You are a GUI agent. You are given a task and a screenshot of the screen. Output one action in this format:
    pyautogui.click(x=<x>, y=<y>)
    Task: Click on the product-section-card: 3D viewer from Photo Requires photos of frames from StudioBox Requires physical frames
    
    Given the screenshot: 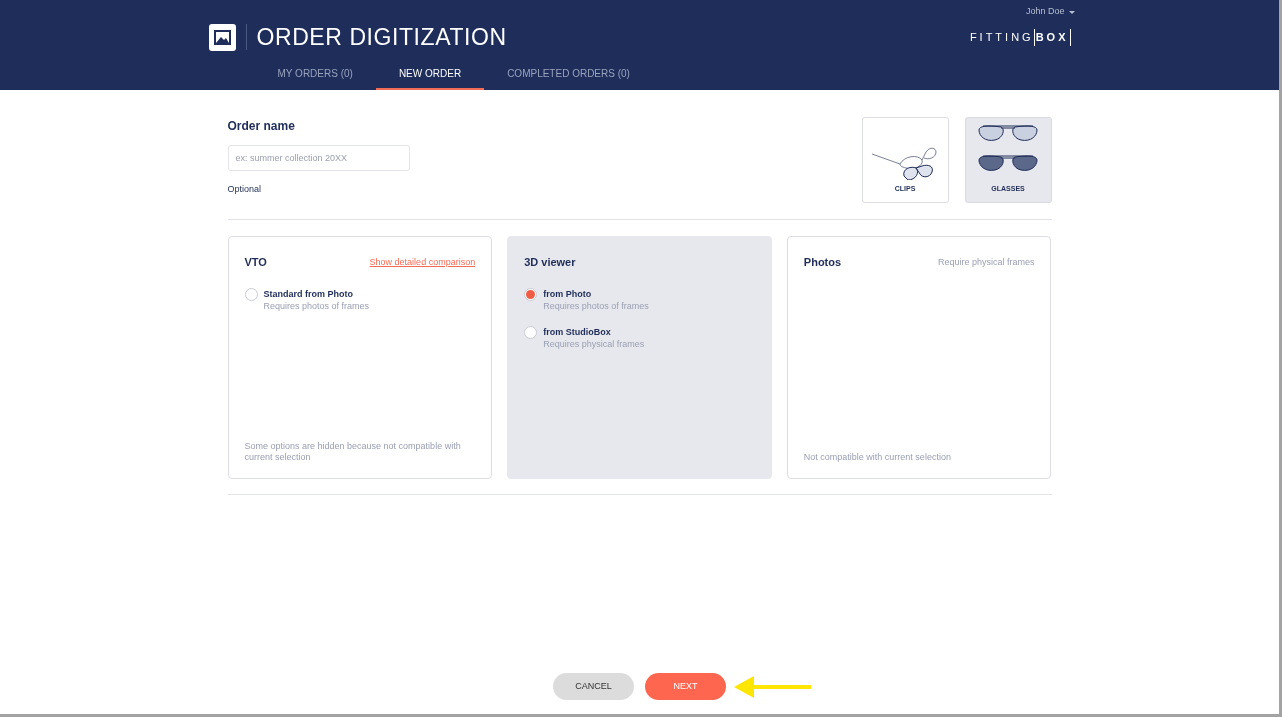 What is the action you would take?
    pyautogui.click(x=639, y=357)
    